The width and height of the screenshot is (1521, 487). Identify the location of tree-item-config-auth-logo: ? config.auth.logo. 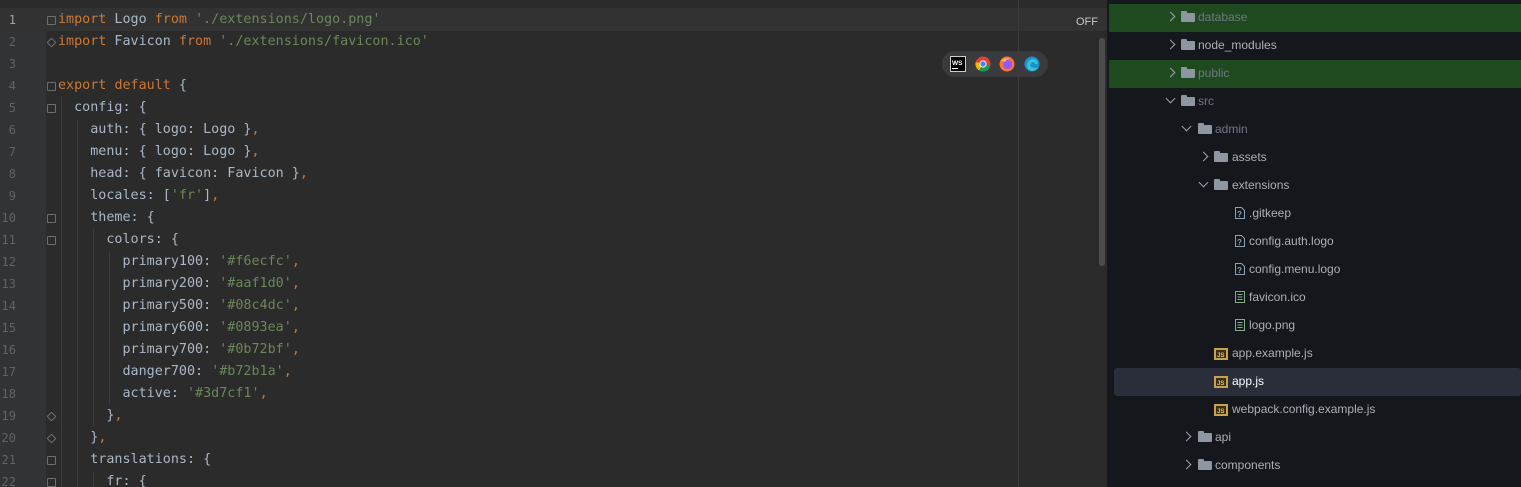
(1314, 242).